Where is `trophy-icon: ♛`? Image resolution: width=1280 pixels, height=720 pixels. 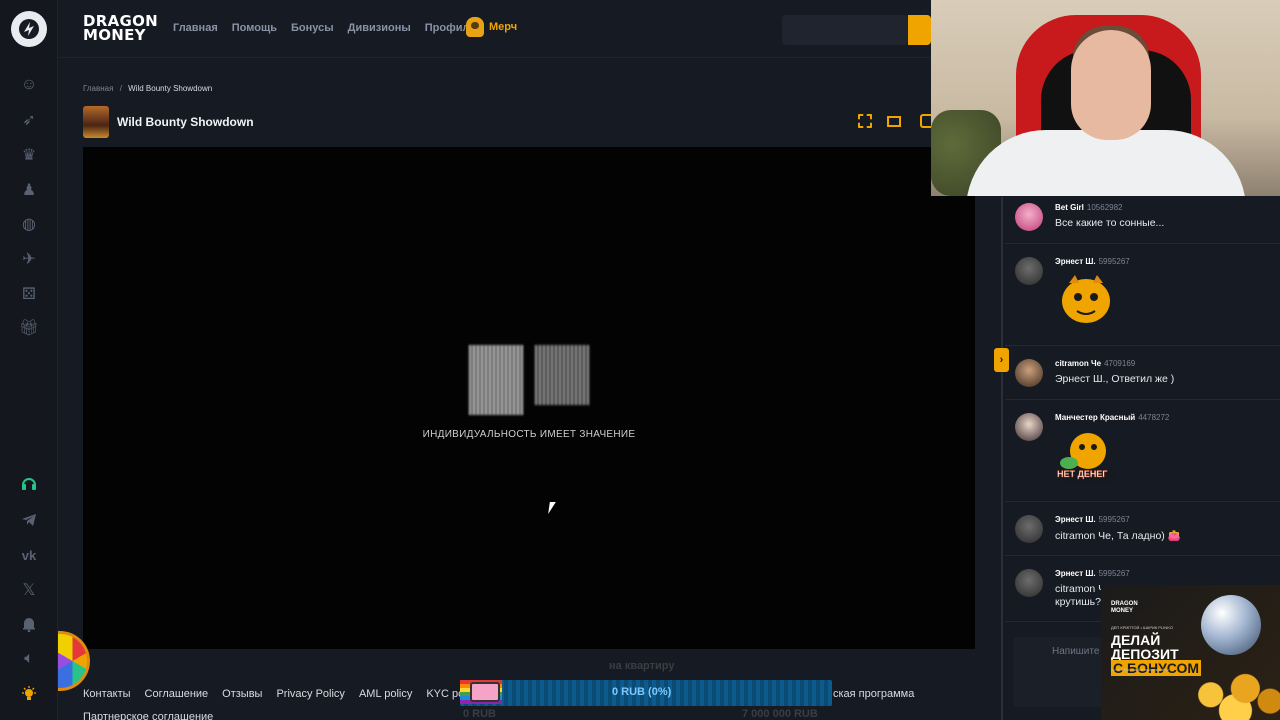 trophy-icon: ♛ is located at coordinates (29, 155).